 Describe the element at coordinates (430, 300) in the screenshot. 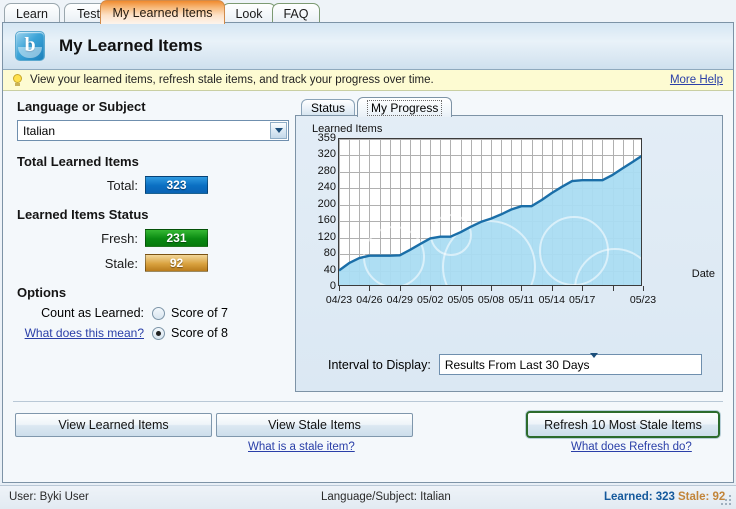

I see `chart-x-tick-label: 05/02` at that location.